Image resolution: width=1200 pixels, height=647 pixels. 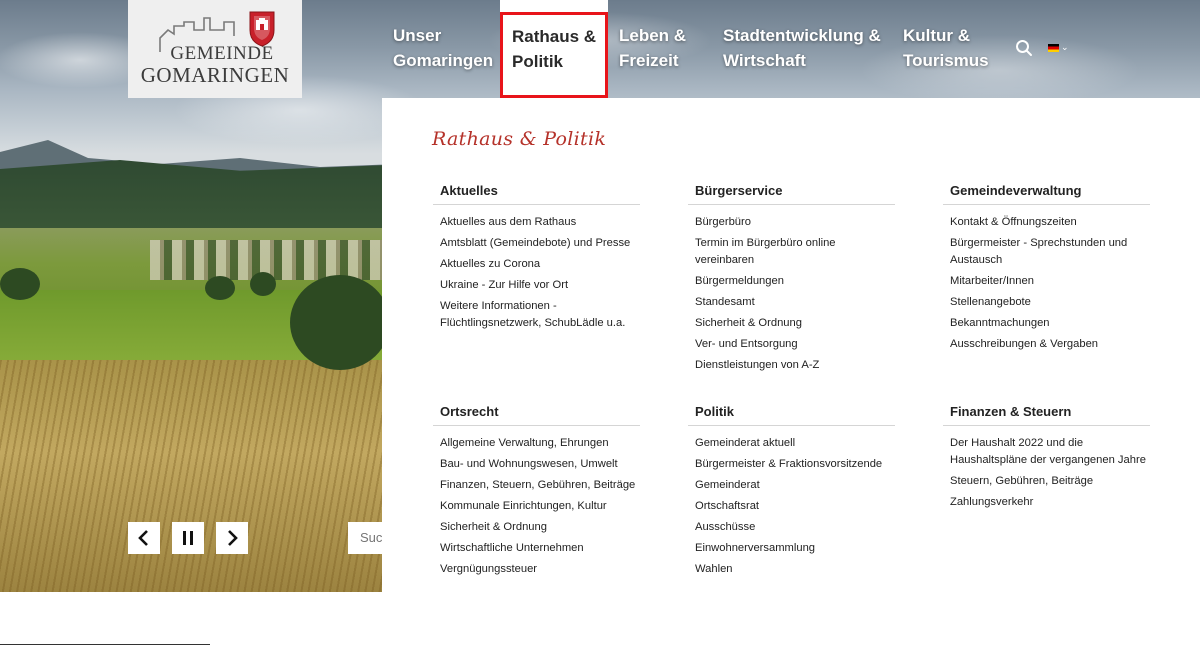 I want to click on chevron-right-icon, so click(x=233, y=538).